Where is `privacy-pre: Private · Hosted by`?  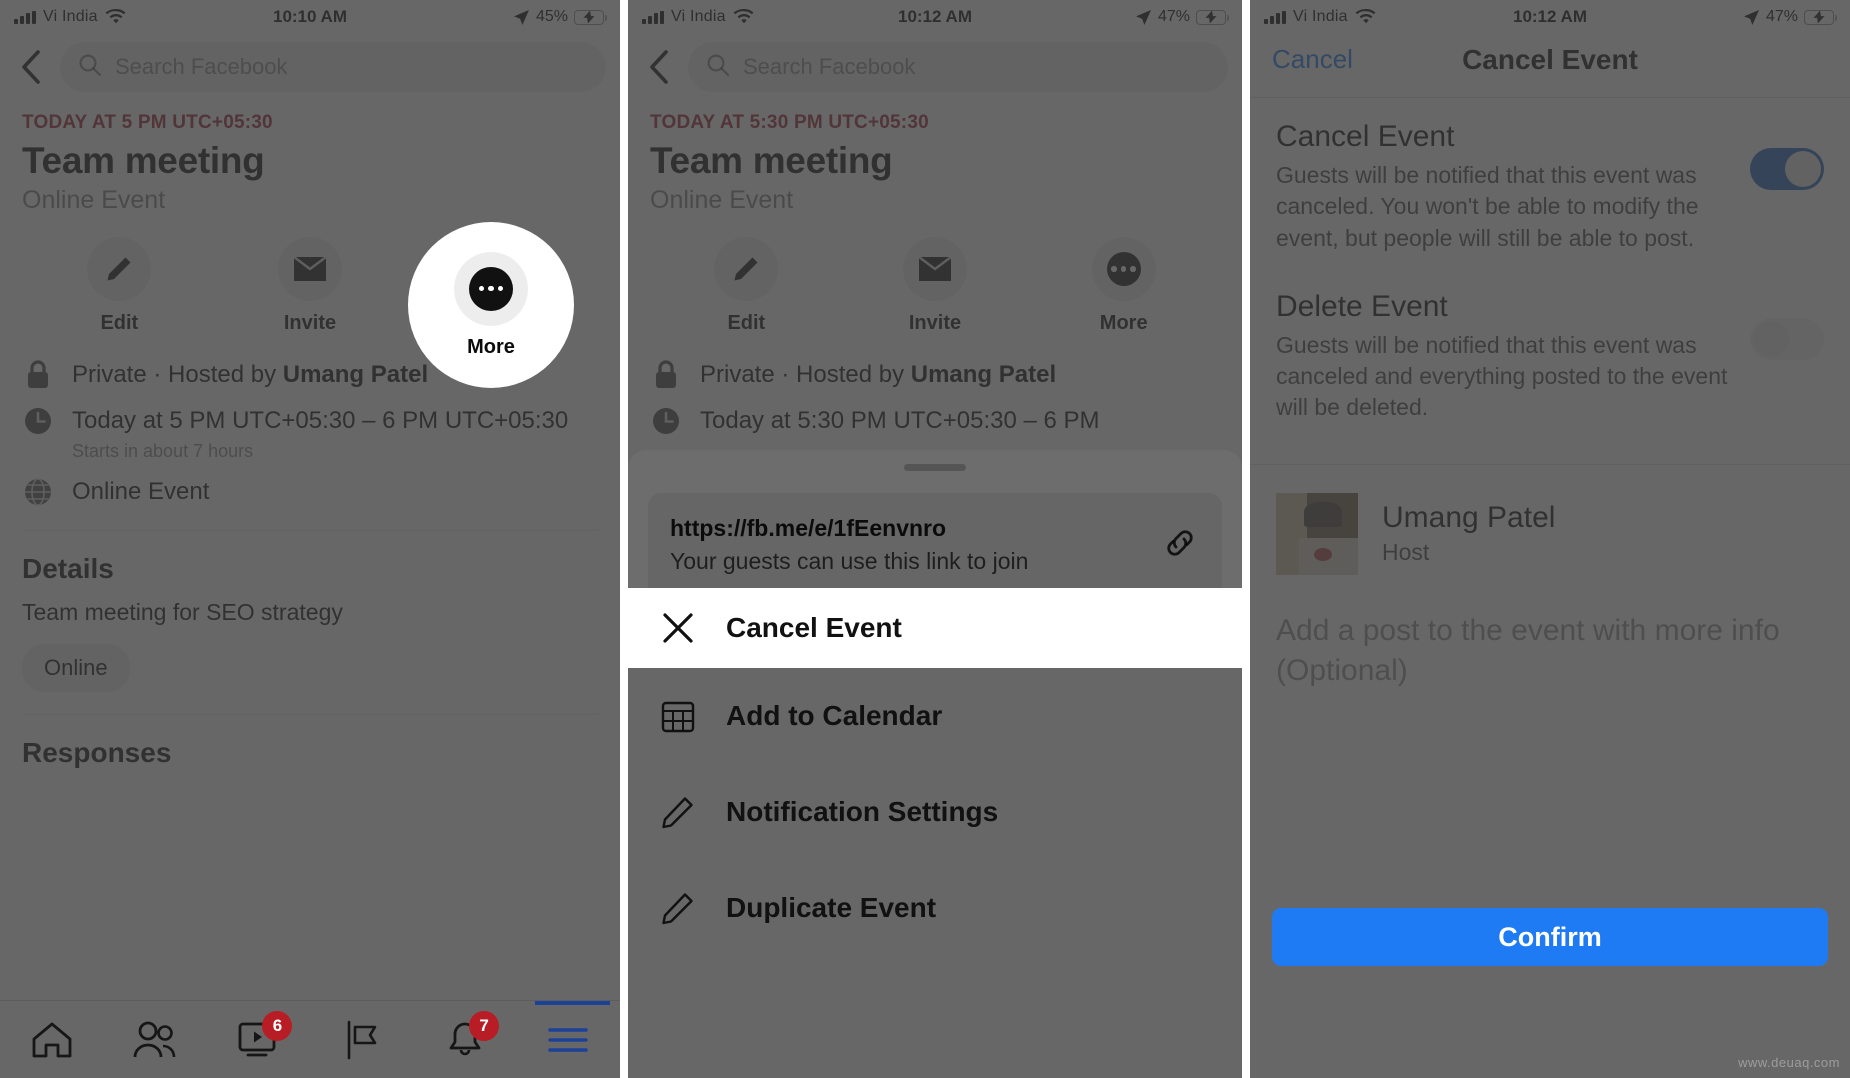
privacy-pre: Private · Hosted by is located at coordinates (177, 374).